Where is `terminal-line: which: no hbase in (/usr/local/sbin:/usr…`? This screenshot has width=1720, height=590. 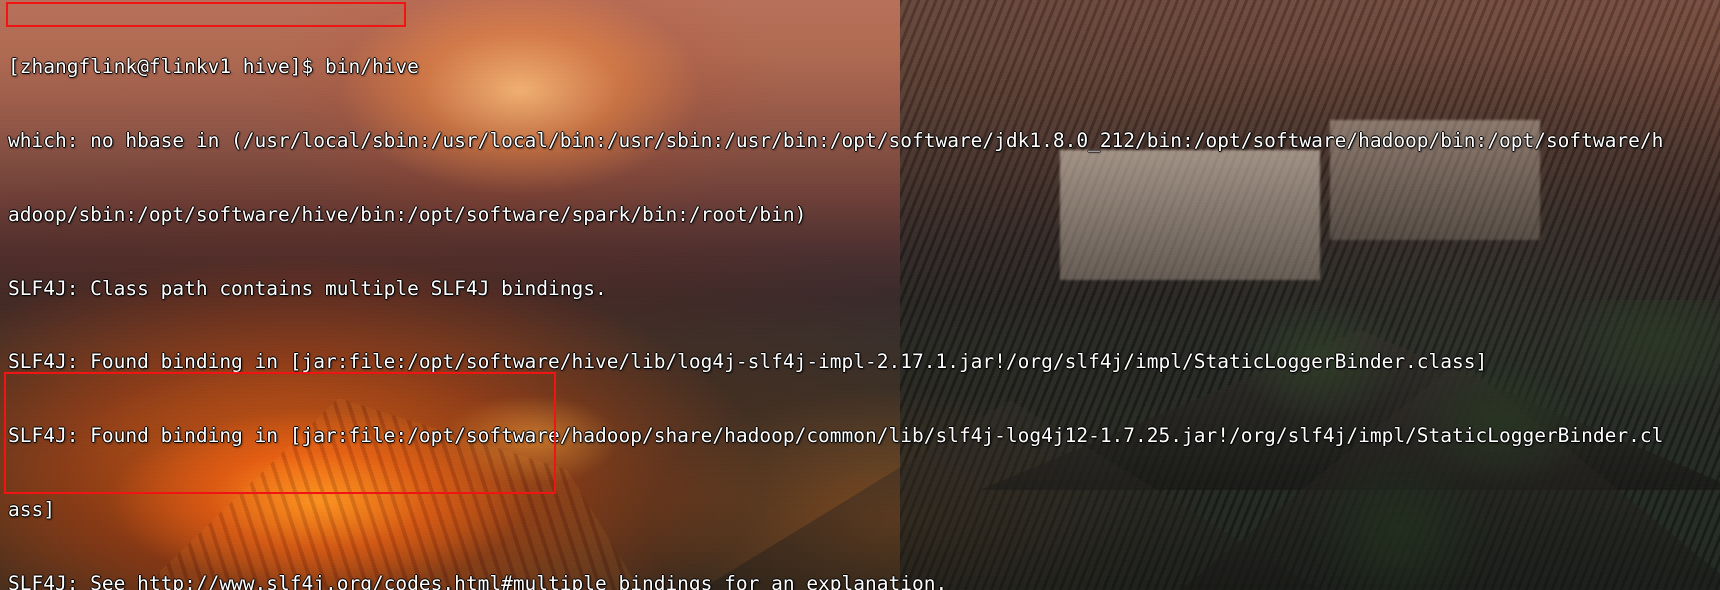
terminal-line: which: no hbase in (/usr/local/sbin:/usr… is located at coordinates (836, 140).